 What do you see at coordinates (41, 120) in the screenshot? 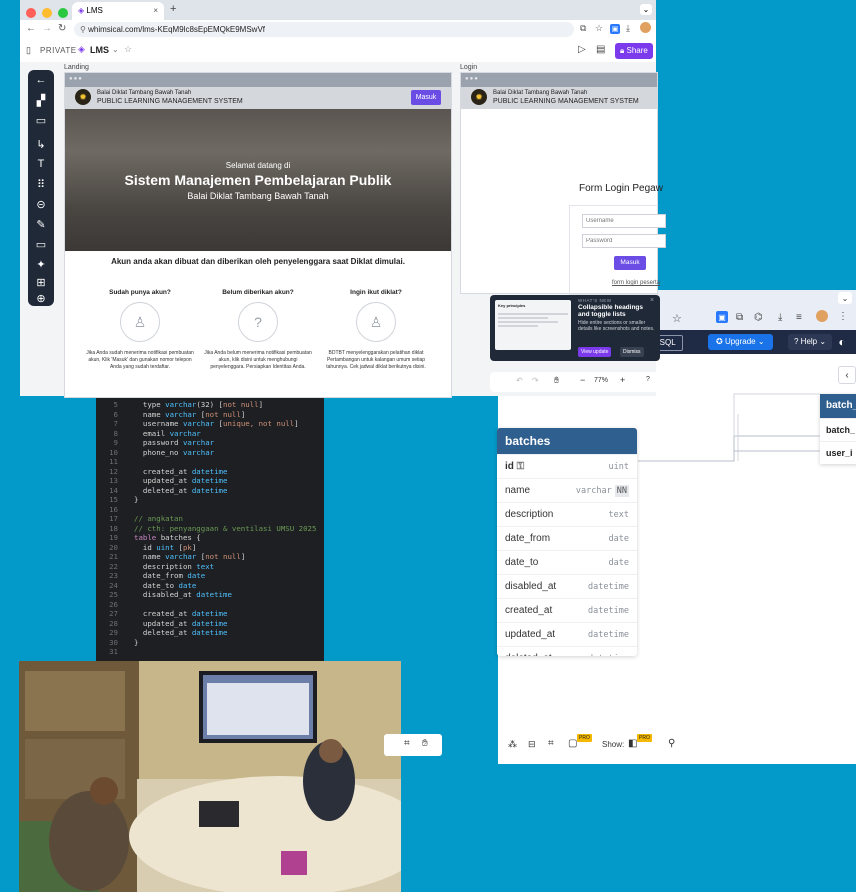
I see `frame-icon: ▭` at bounding box center [41, 120].